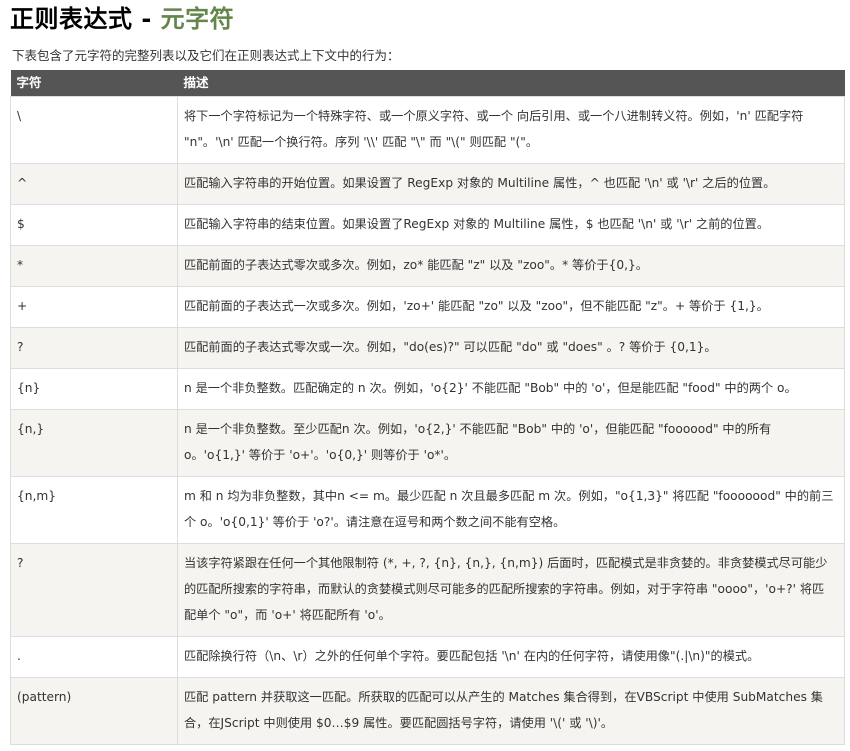 The height and width of the screenshot is (751, 850). What do you see at coordinates (94, 711) in the screenshot?
I see `row-char: (pattern)` at bounding box center [94, 711].